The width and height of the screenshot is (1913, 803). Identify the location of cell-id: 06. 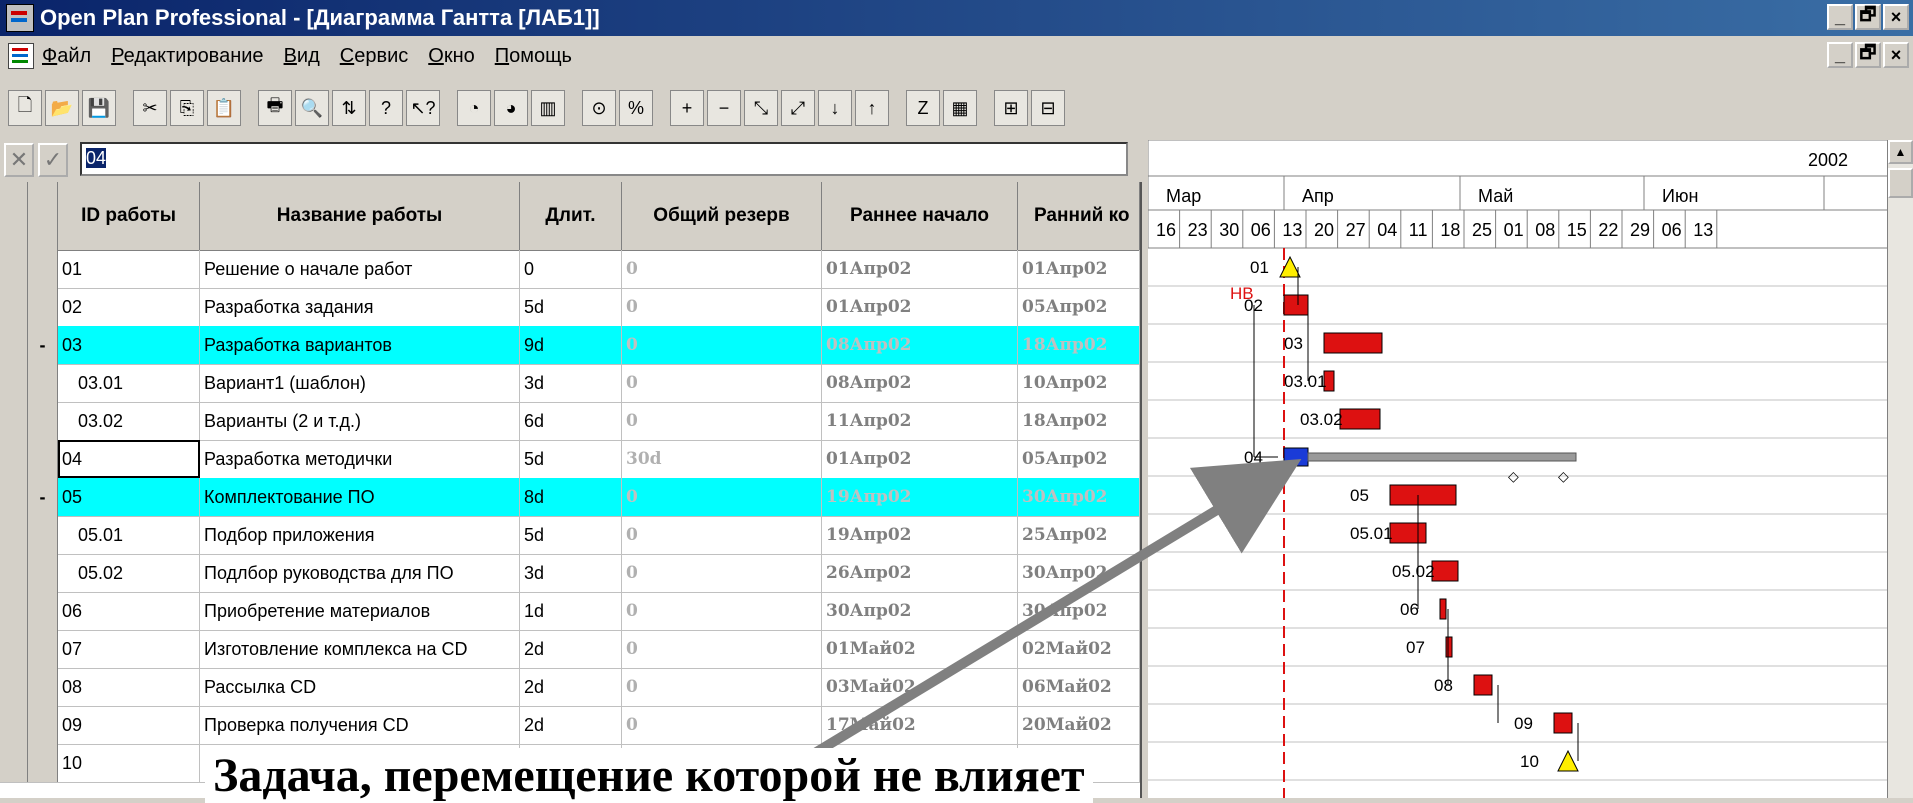
(129, 611).